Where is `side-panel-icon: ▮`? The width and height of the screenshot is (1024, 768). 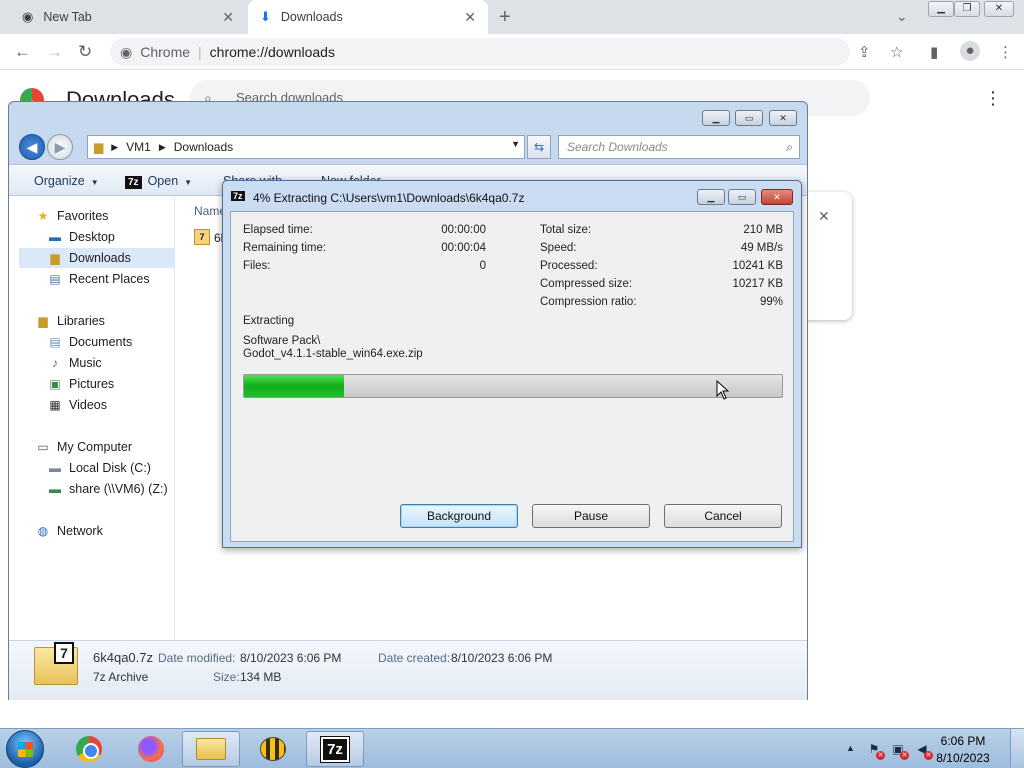 side-panel-icon: ▮ is located at coordinates (934, 52).